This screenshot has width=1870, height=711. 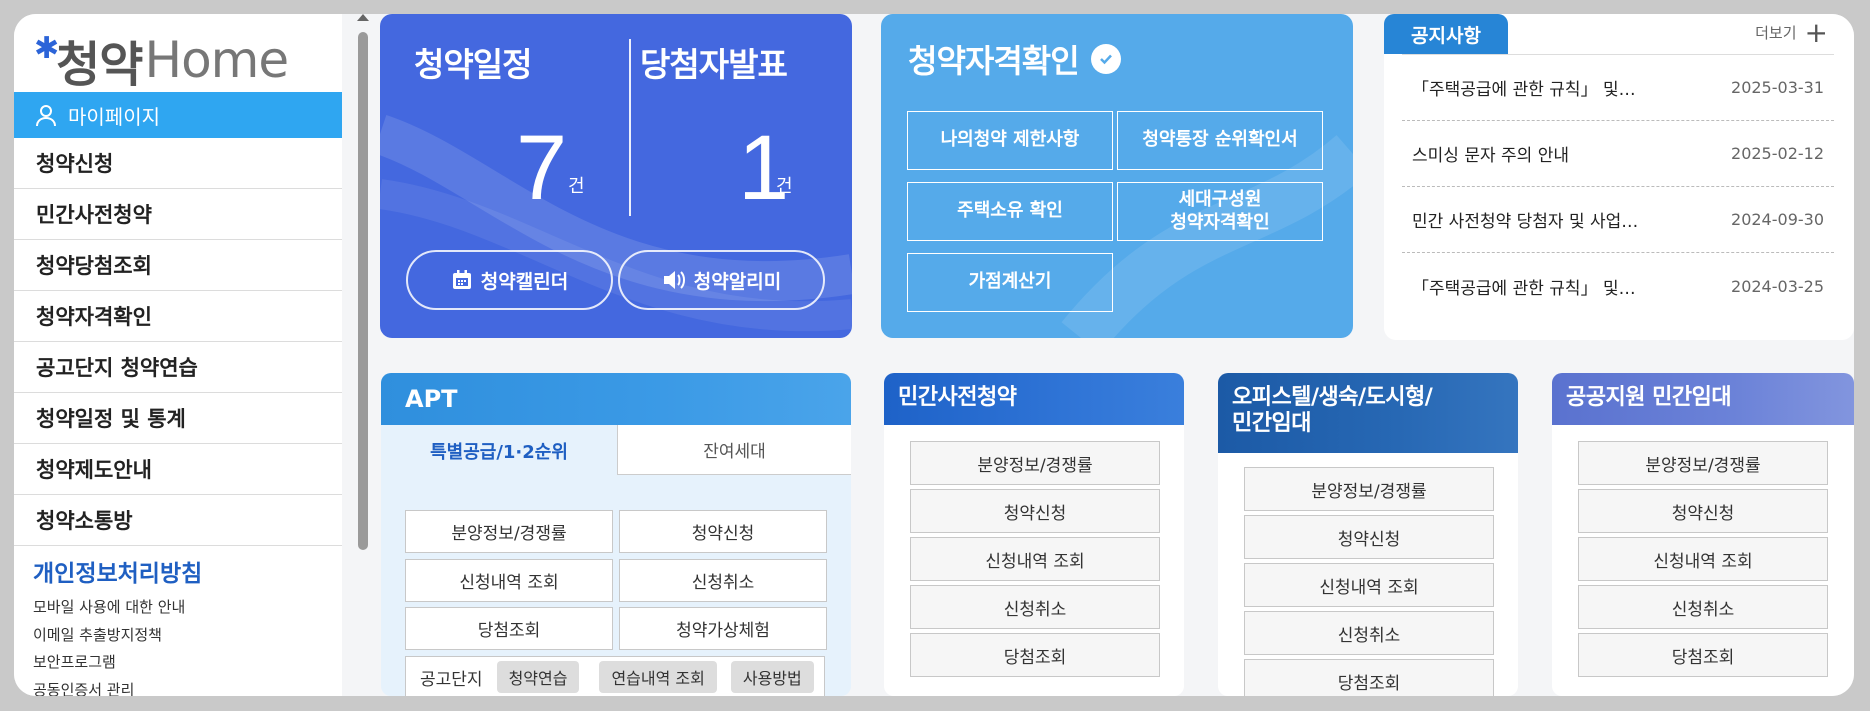 I want to click on sublink-certificate: 공동인증서 관리, so click(x=109, y=687).